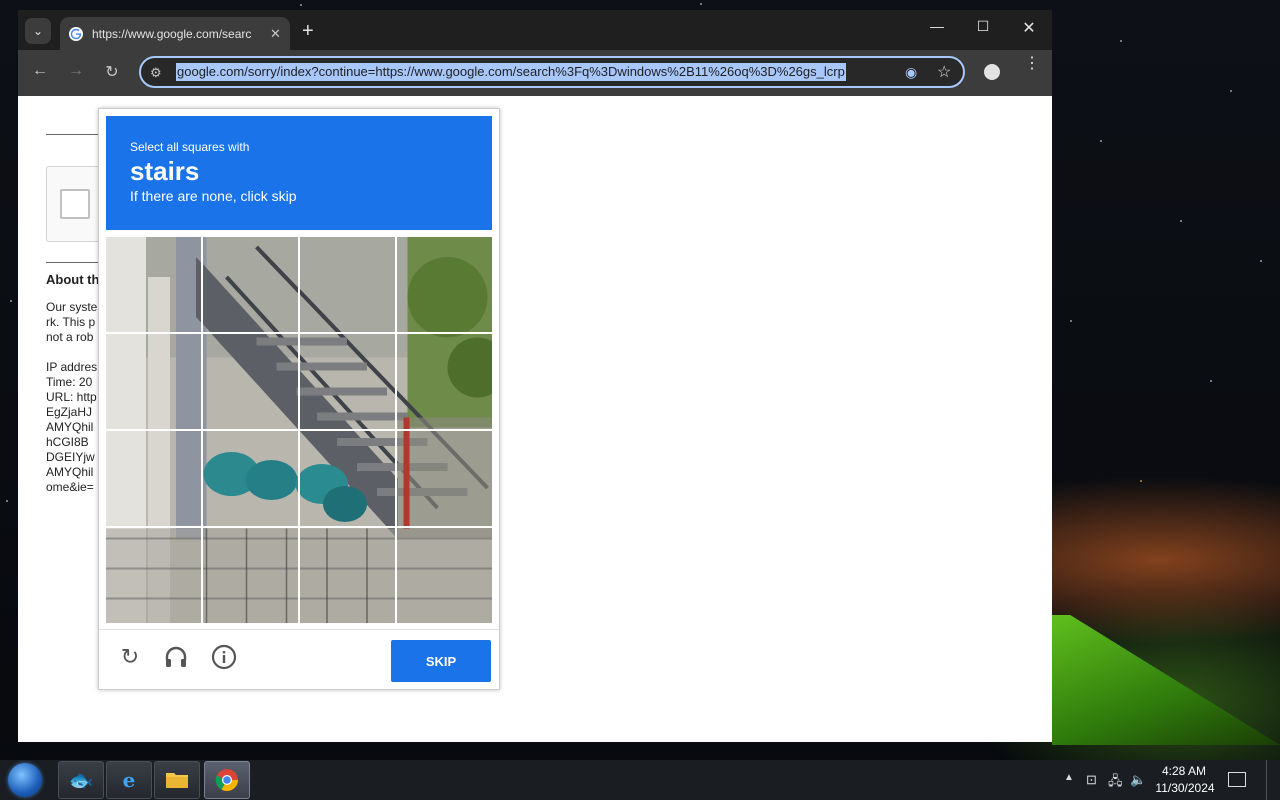 The width and height of the screenshot is (1280, 800). What do you see at coordinates (70, 487) in the screenshot?
I see `info-line: ome&ie=` at bounding box center [70, 487].